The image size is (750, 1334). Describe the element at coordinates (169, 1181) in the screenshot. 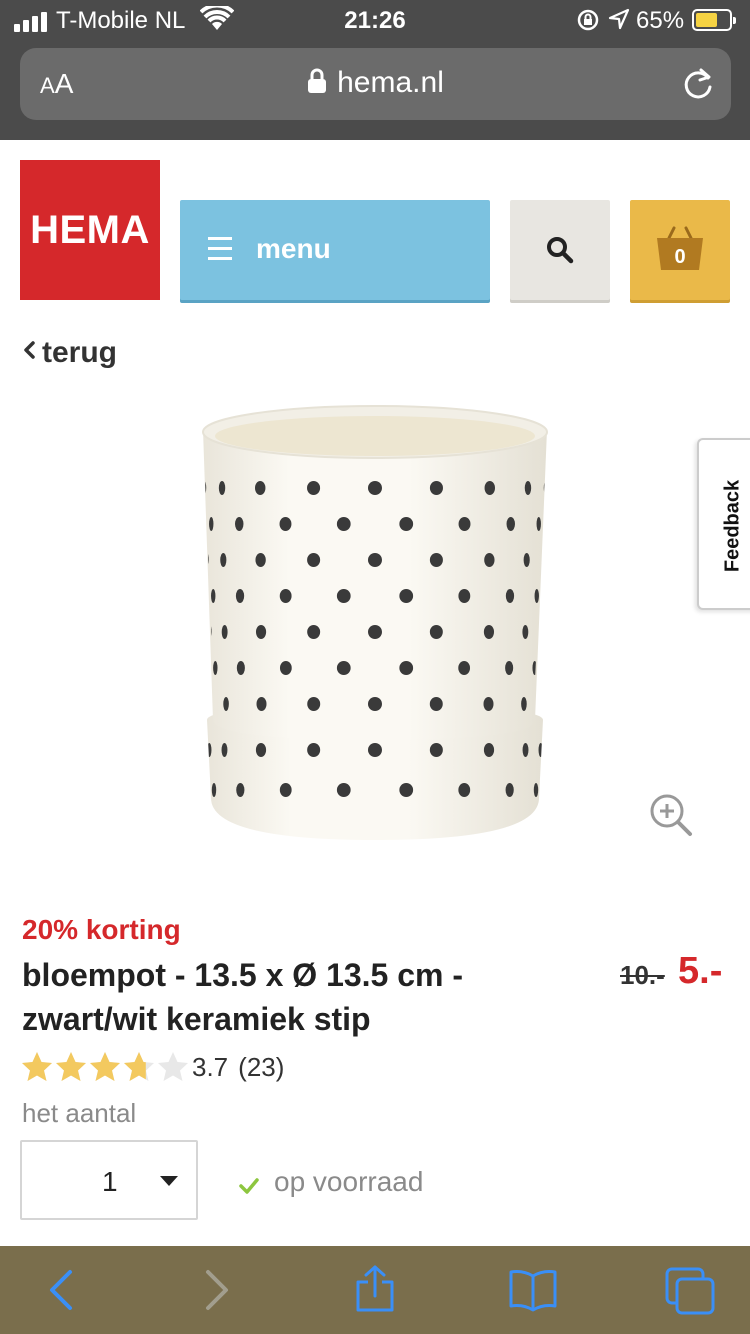

I see `chevron-down-icon` at that location.